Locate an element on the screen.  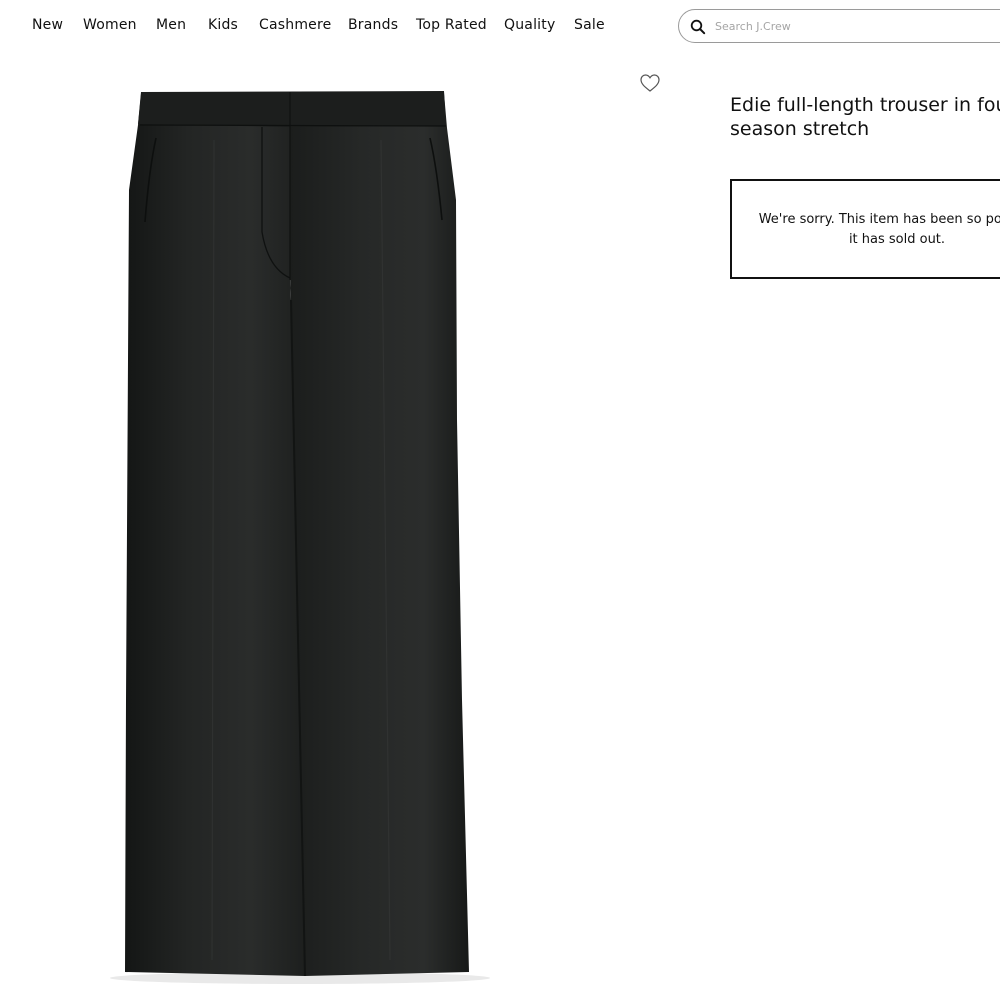
product-title-line-1: Edie full-length trouser in four- is located at coordinates (865, 105).